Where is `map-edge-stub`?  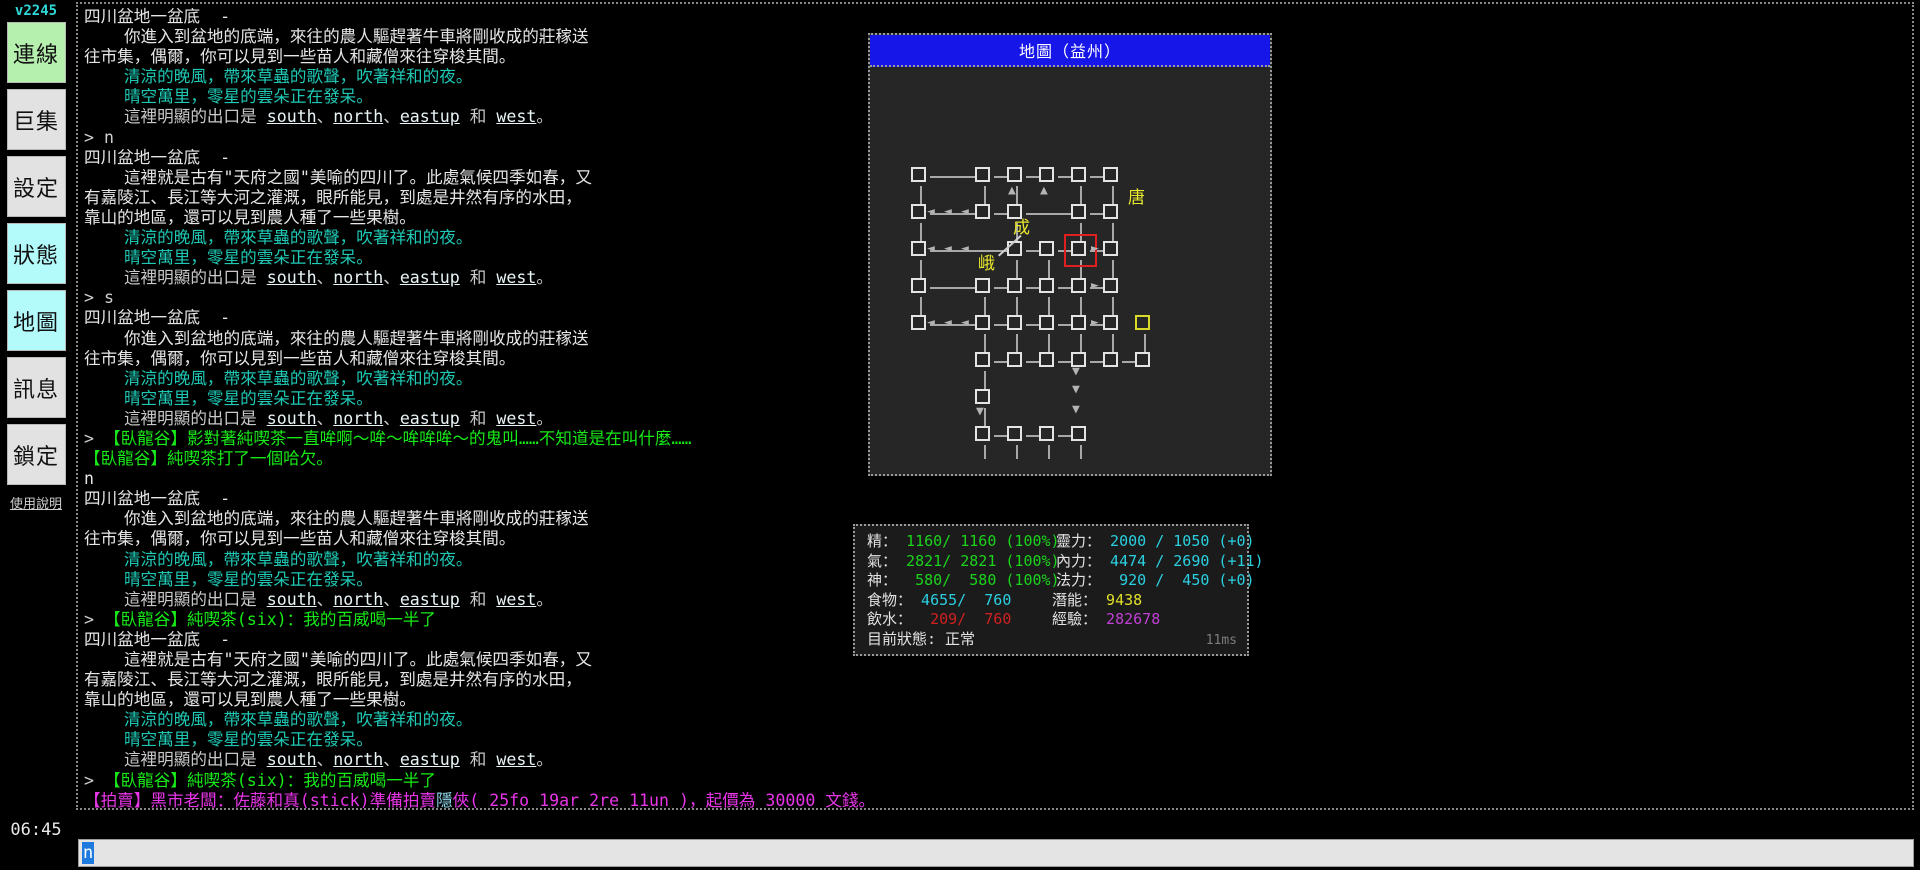
map-edge-stub is located at coordinates (984, 452).